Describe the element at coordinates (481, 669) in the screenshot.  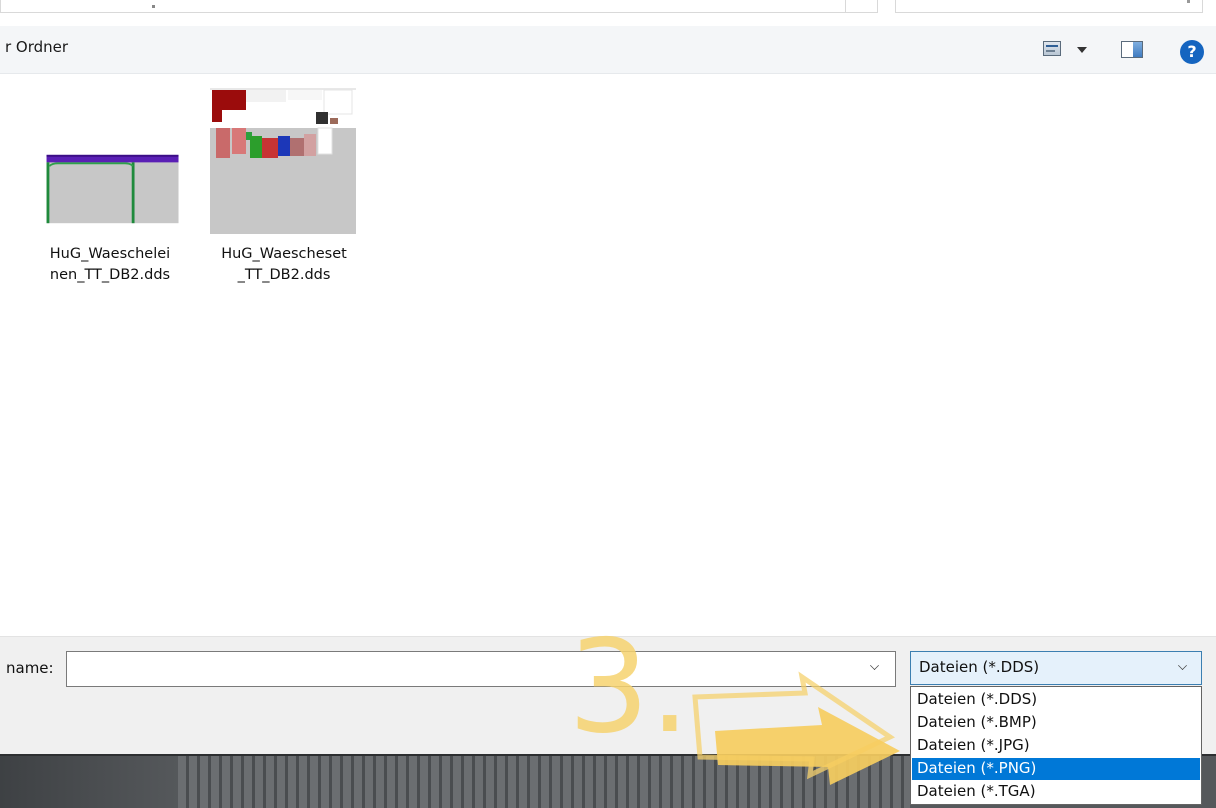
I see `filename-input` at that location.